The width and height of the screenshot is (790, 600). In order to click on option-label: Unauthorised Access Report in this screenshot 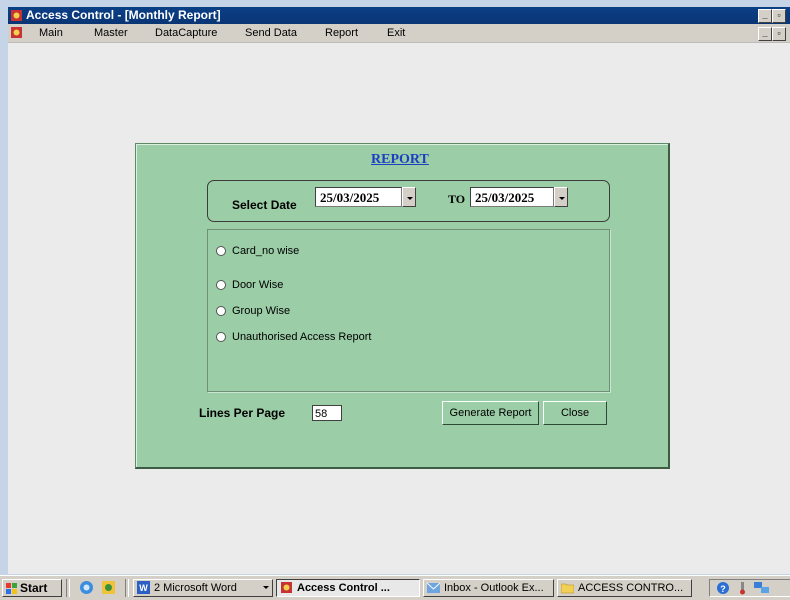, I will do `click(302, 337)`.